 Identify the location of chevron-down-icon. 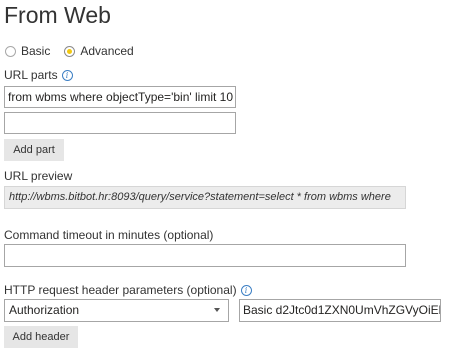
(217, 310).